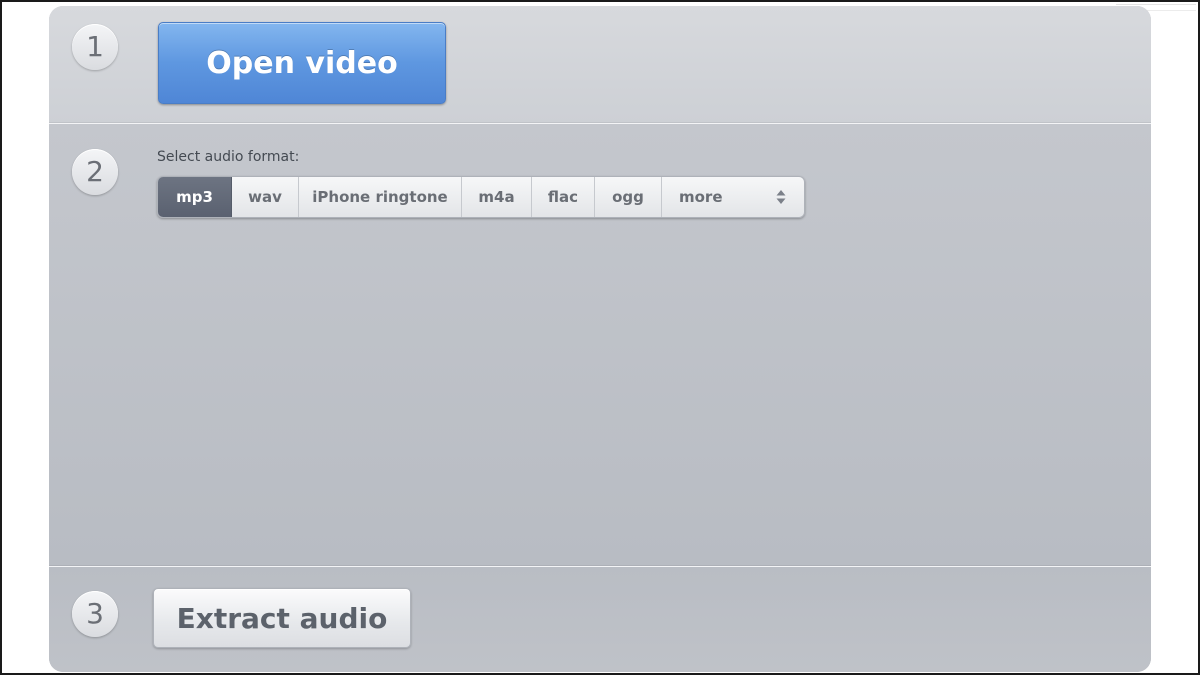 This screenshot has width=1200, height=675. I want to click on top-rule, so click(1156, 4).